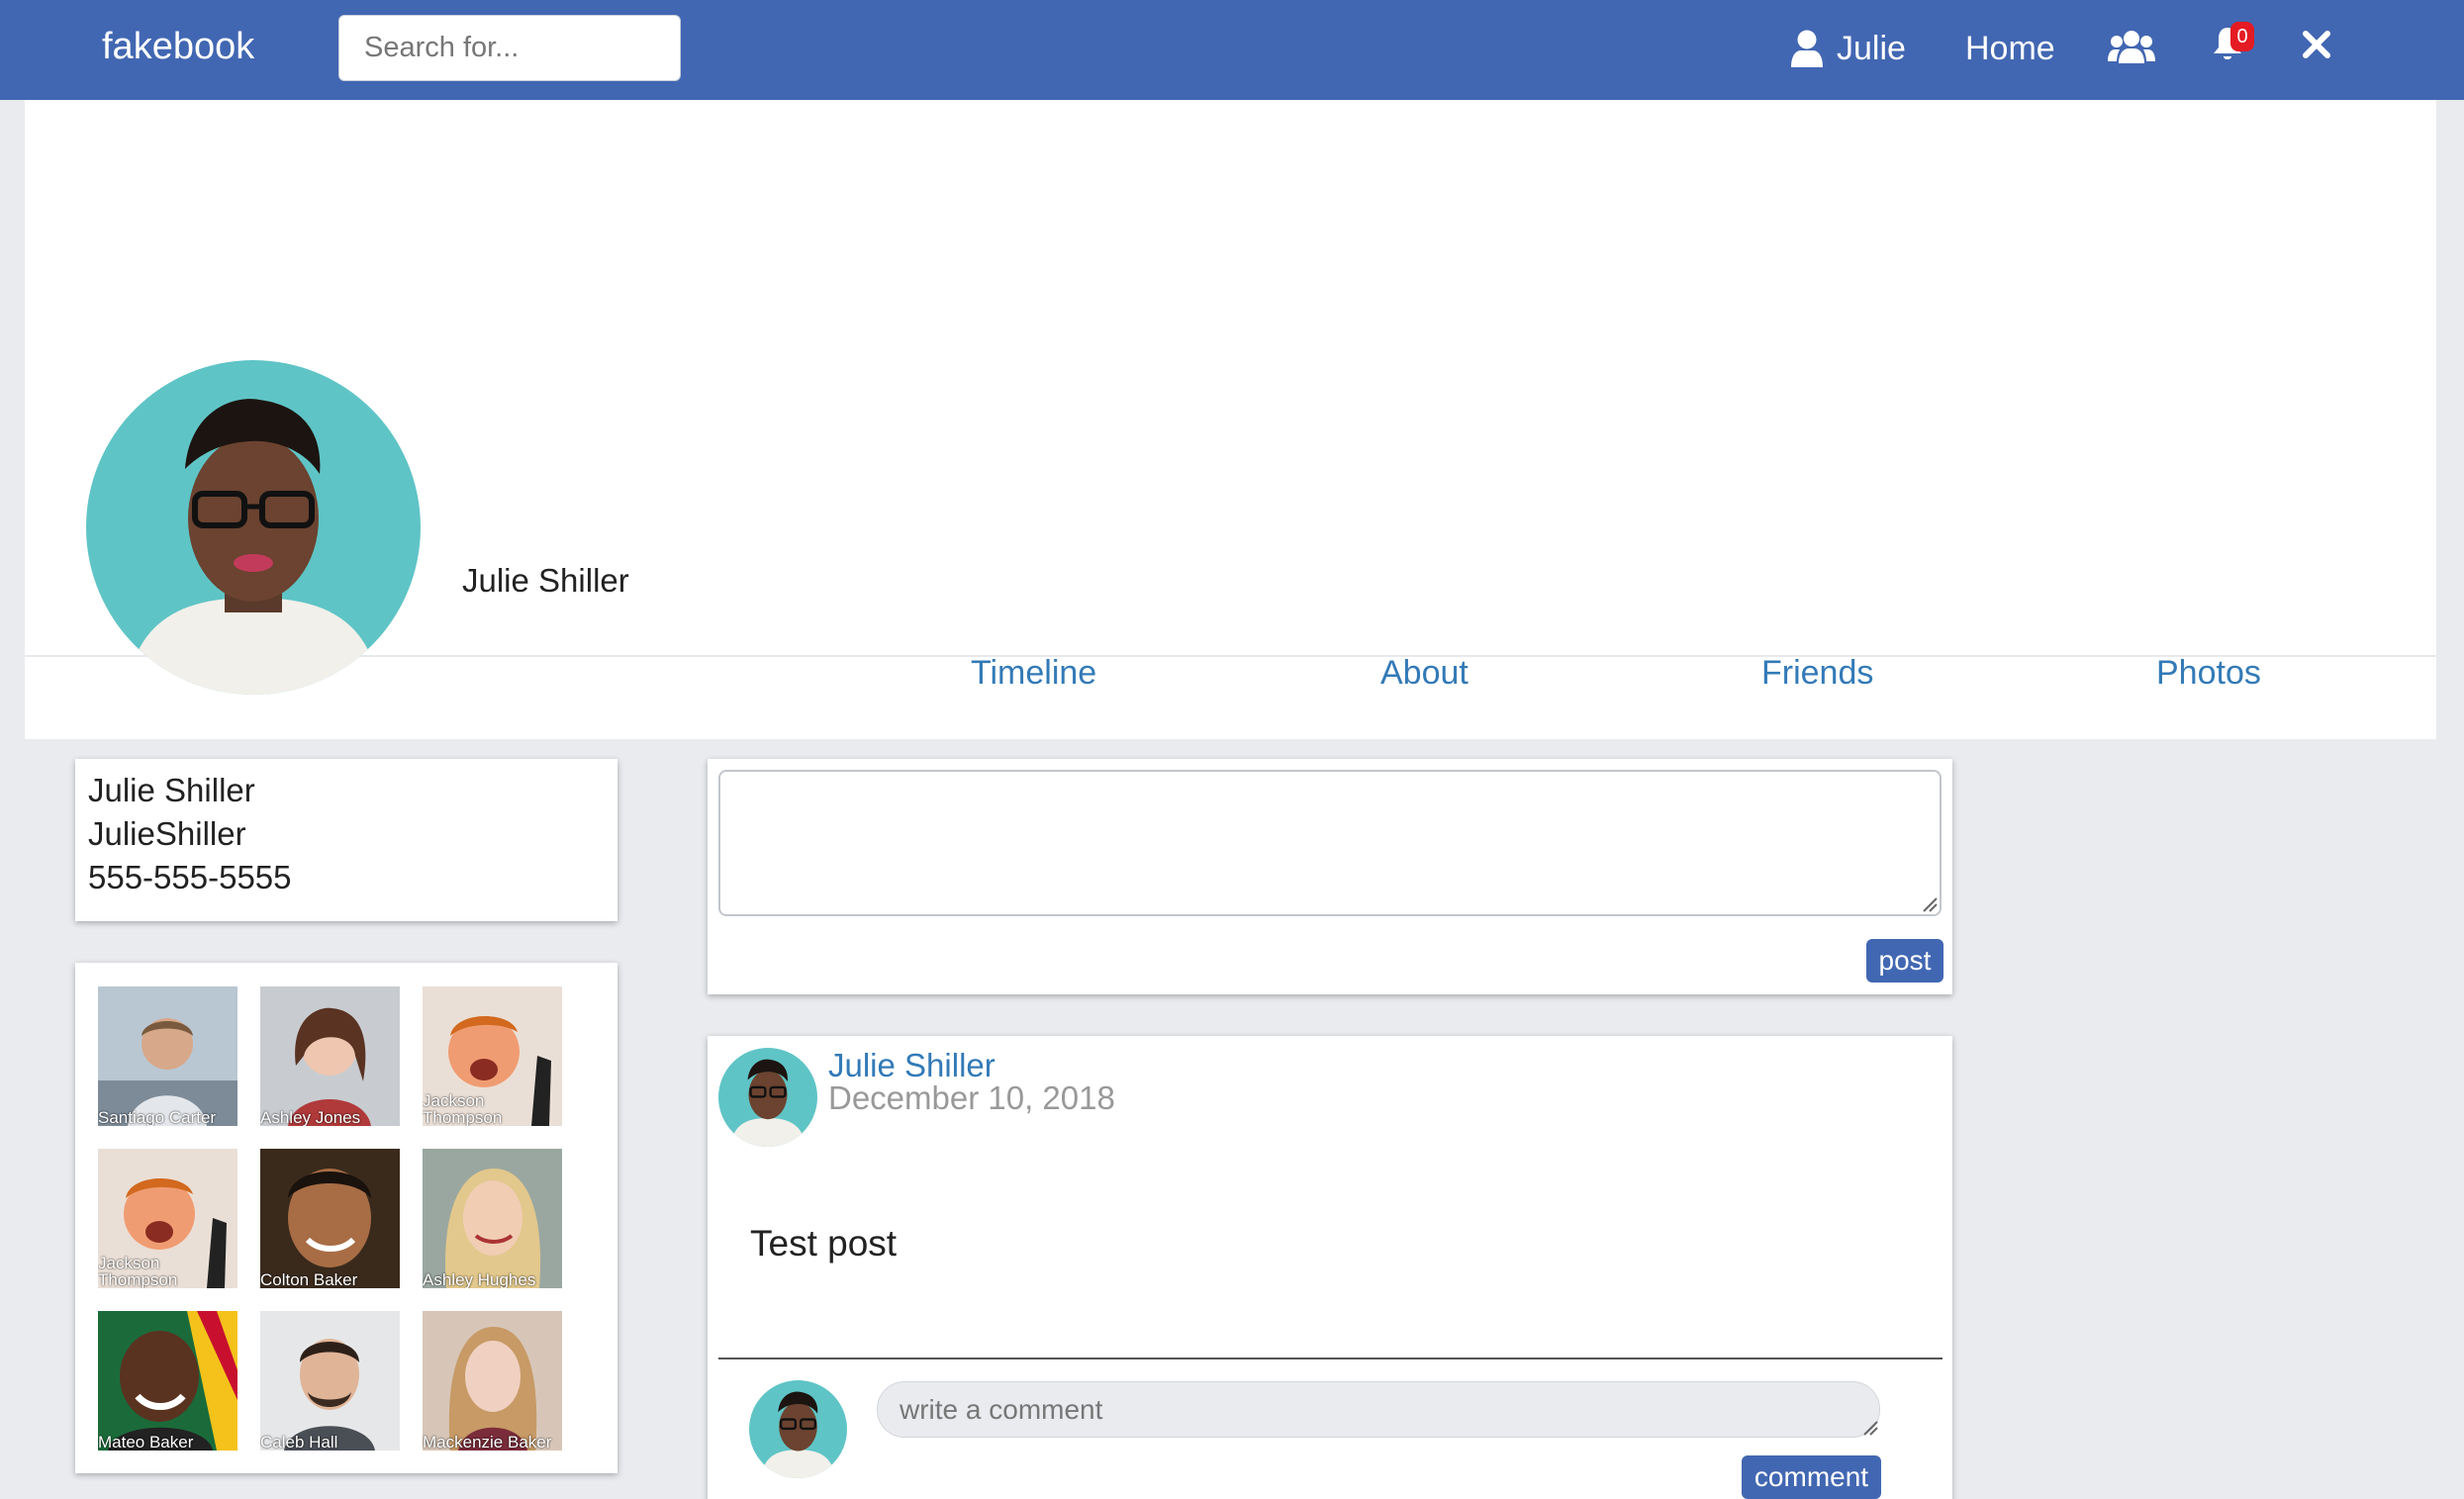  I want to click on about-username: JulieShiller, so click(167, 833).